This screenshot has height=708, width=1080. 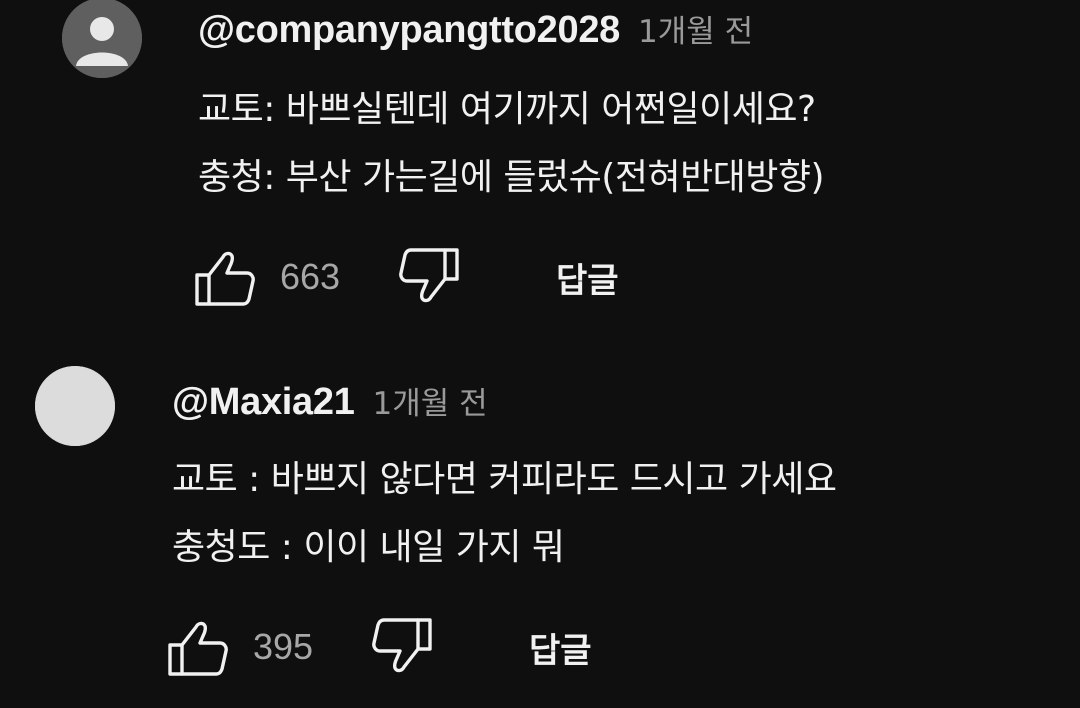 I want to click on comment-actions: 395 답글, so click(x=379, y=647).